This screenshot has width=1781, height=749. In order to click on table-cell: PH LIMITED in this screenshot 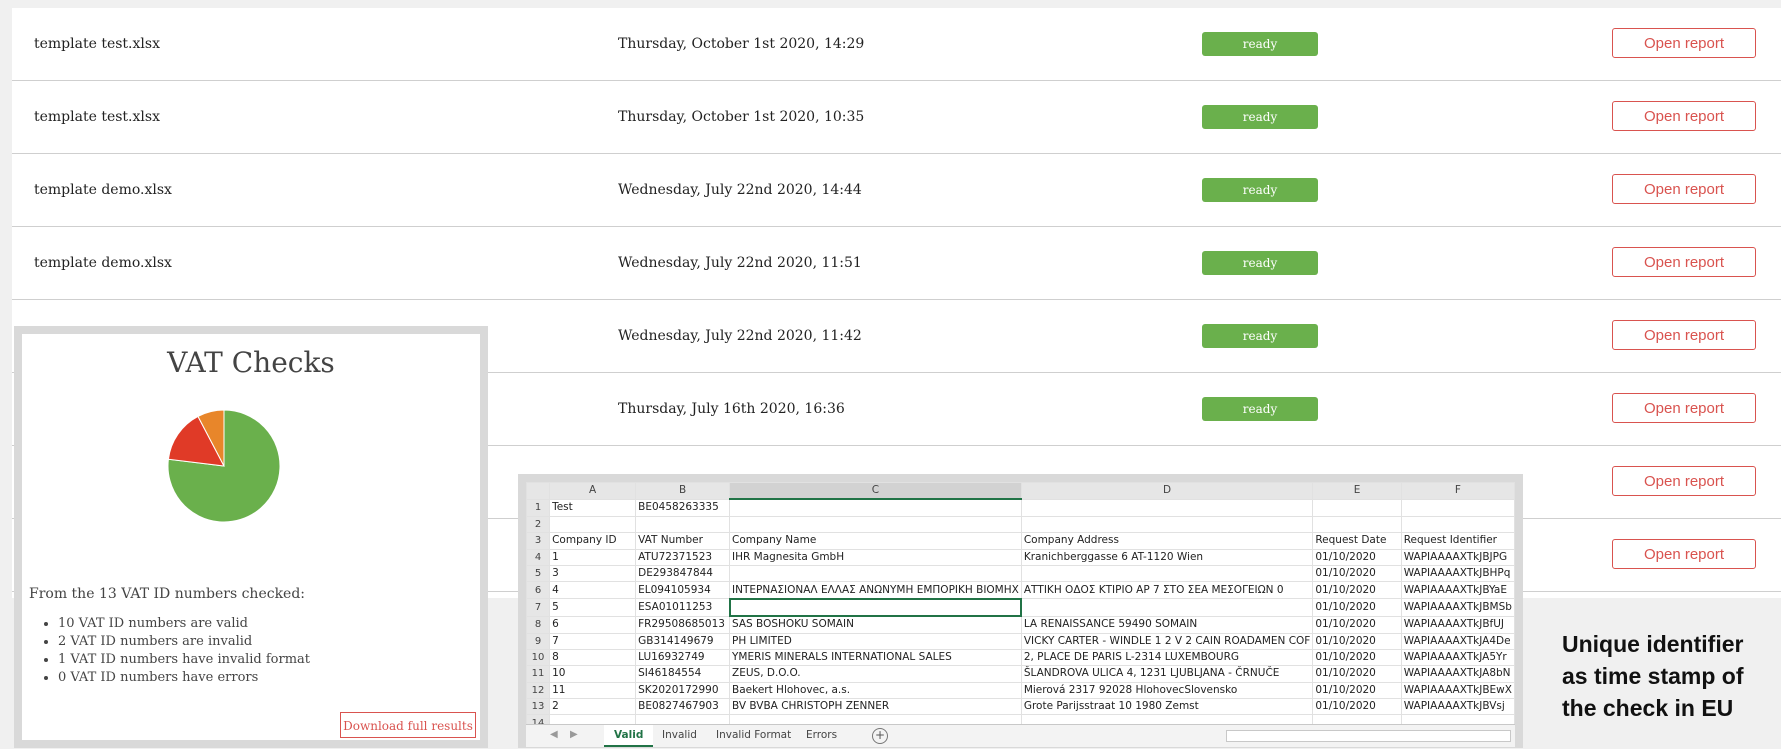, I will do `click(875, 641)`.